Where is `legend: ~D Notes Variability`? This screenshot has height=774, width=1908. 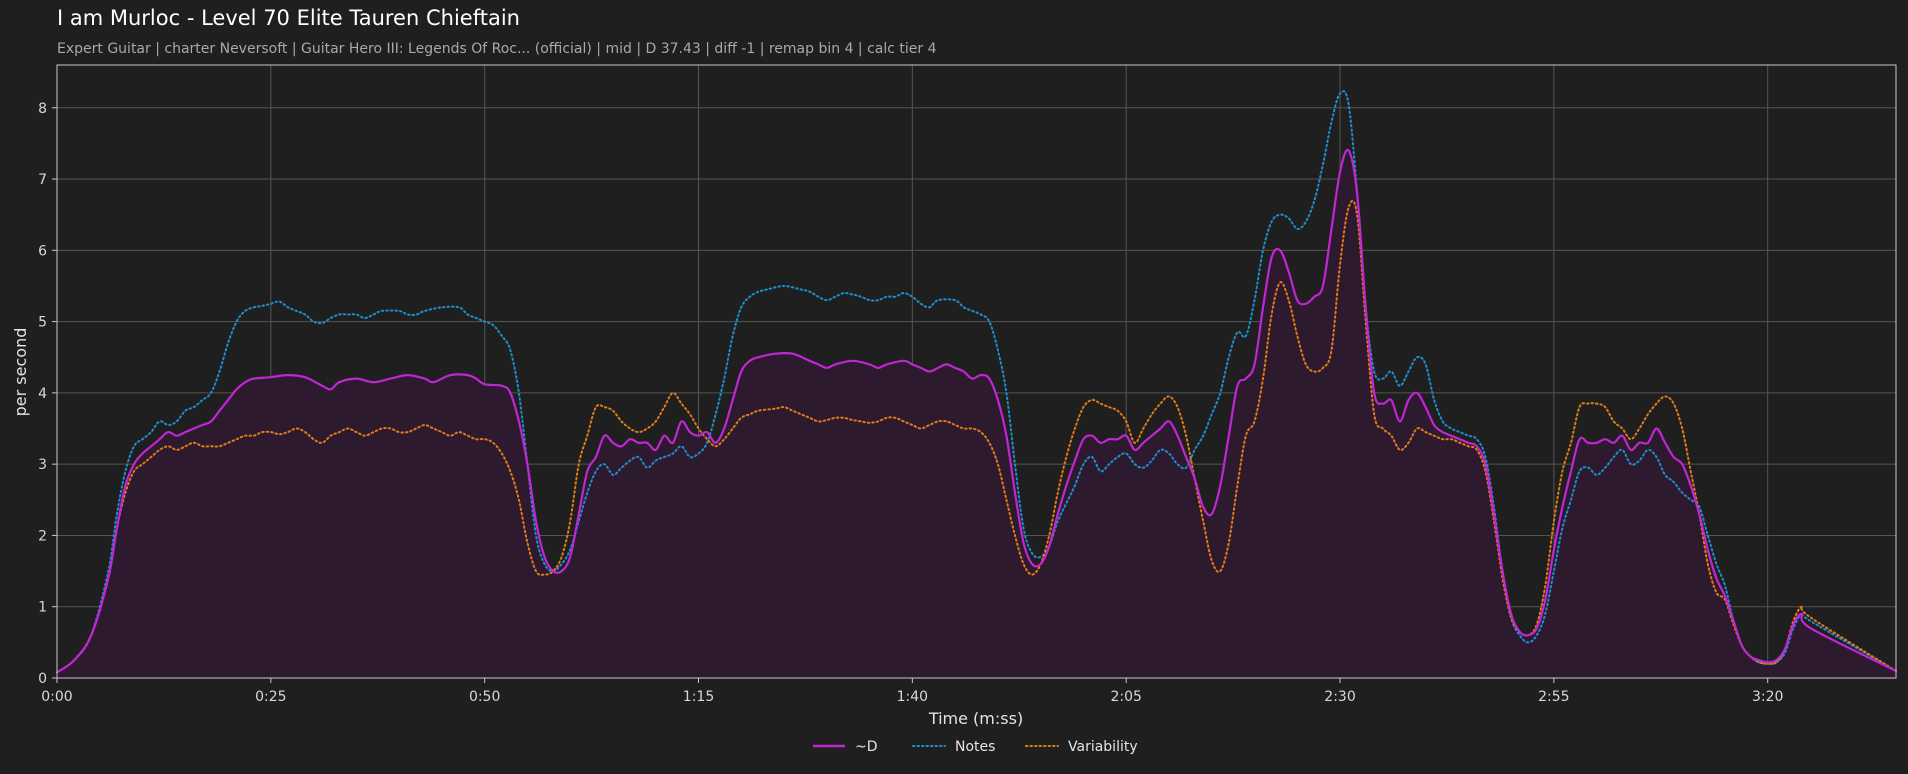 legend: ~D Notes Variability is located at coordinates (975, 747).